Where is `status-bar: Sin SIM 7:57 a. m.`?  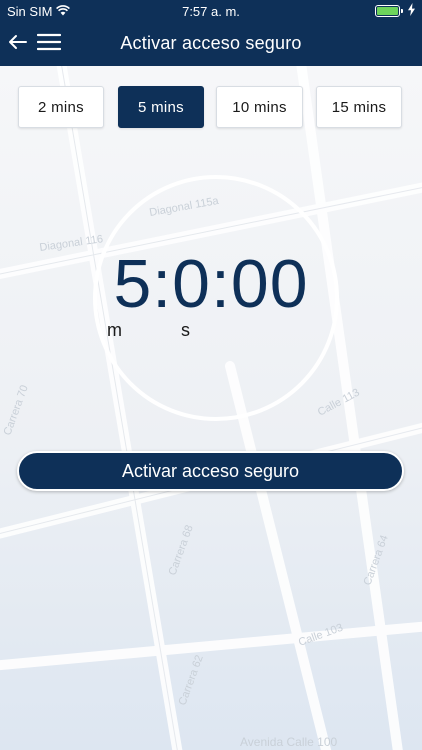 status-bar: Sin SIM 7:57 a. m. is located at coordinates (211, 11).